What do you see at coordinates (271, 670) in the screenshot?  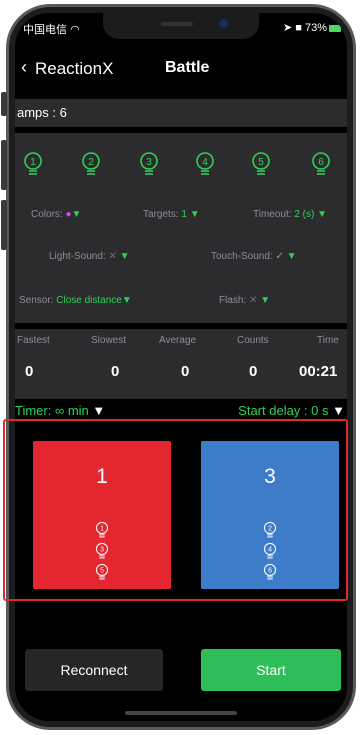 I see `start-button: Start` at bounding box center [271, 670].